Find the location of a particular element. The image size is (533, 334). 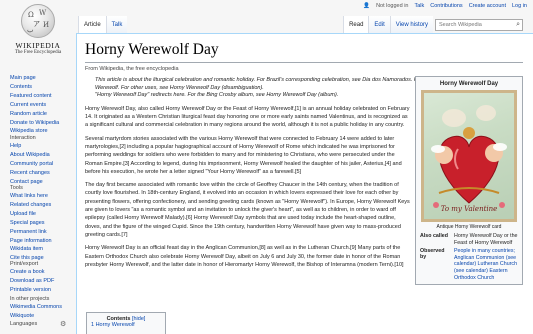

tab-edit: Edit is located at coordinates (379, 24).